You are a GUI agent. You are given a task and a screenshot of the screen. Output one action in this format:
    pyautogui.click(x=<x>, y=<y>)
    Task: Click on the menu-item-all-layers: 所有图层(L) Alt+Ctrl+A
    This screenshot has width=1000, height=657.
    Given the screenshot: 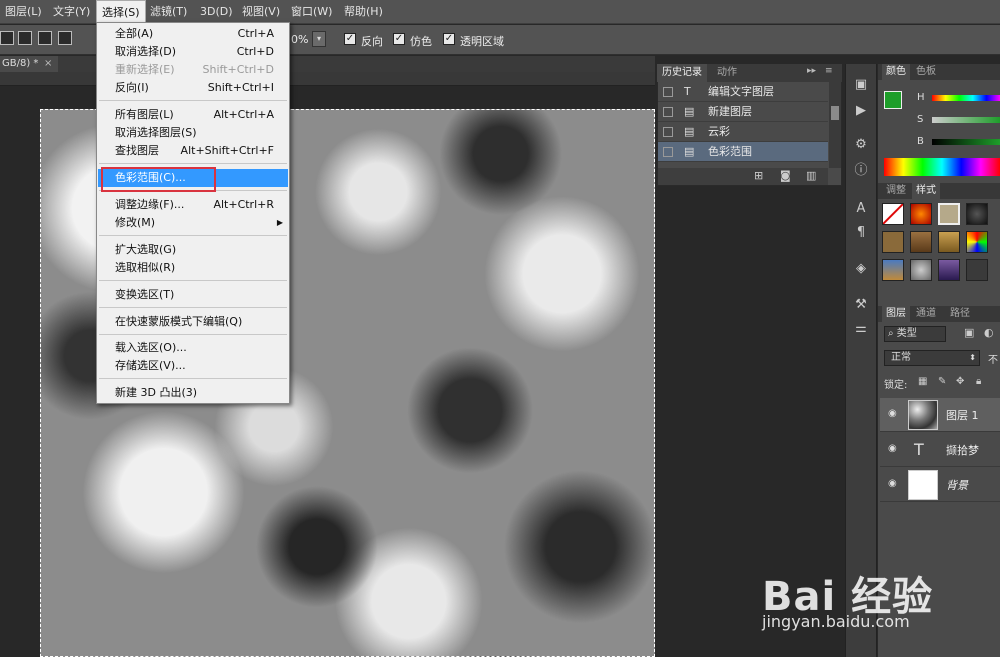 What is the action you would take?
    pyautogui.click(x=193, y=115)
    